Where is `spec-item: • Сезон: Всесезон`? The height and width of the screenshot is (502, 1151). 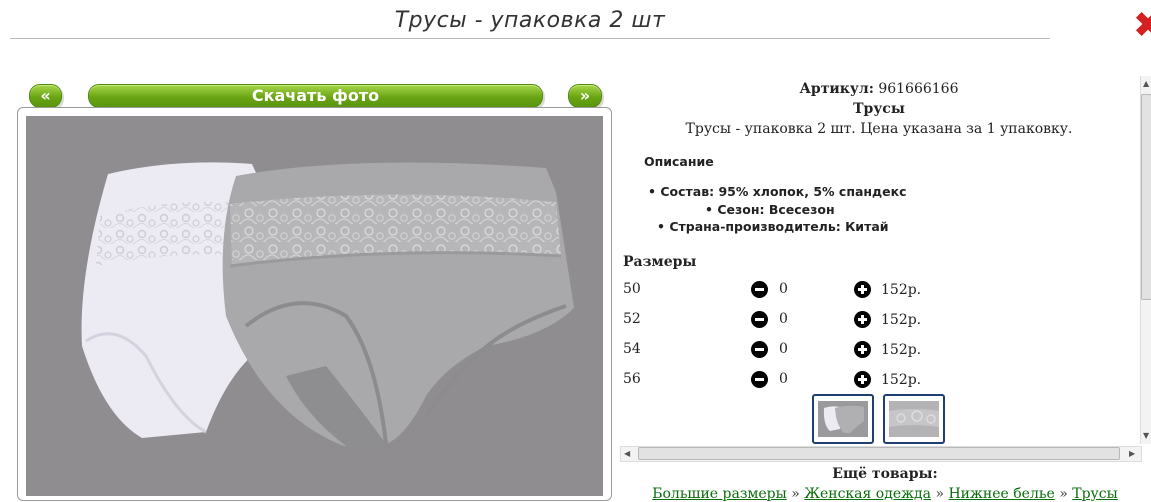 spec-item: • Сезон: Всесезон is located at coordinates (770, 209).